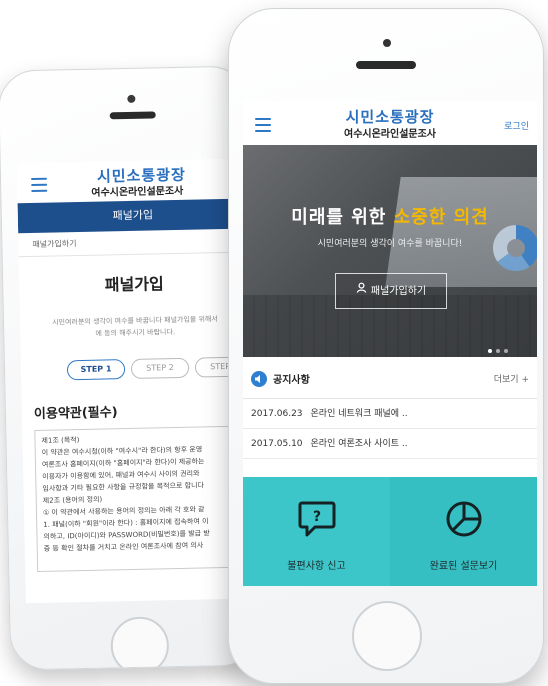 The image size is (548, 686). I want to click on panel-join-button: 패널가입하기, so click(391, 291).